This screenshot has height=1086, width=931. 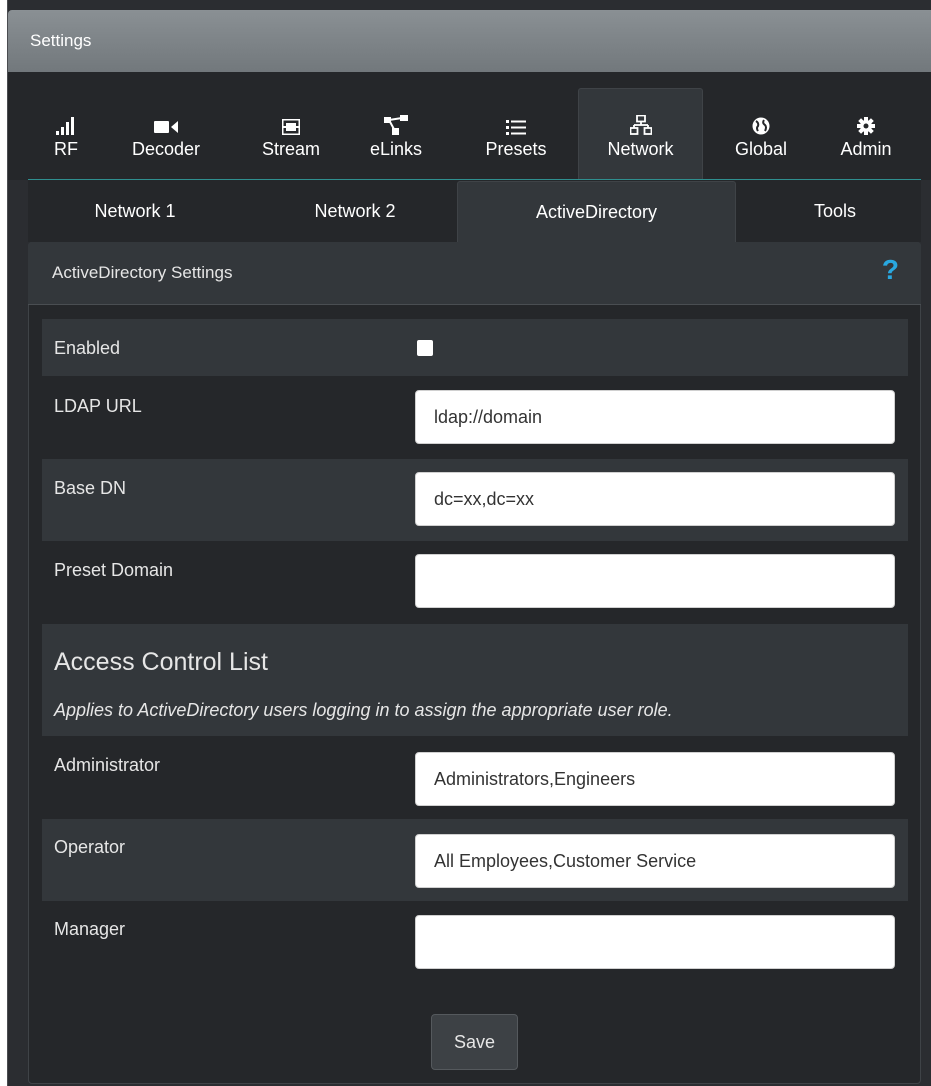 What do you see at coordinates (655, 581) in the screenshot?
I see `preset-domain-input` at bounding box center [655, 581].